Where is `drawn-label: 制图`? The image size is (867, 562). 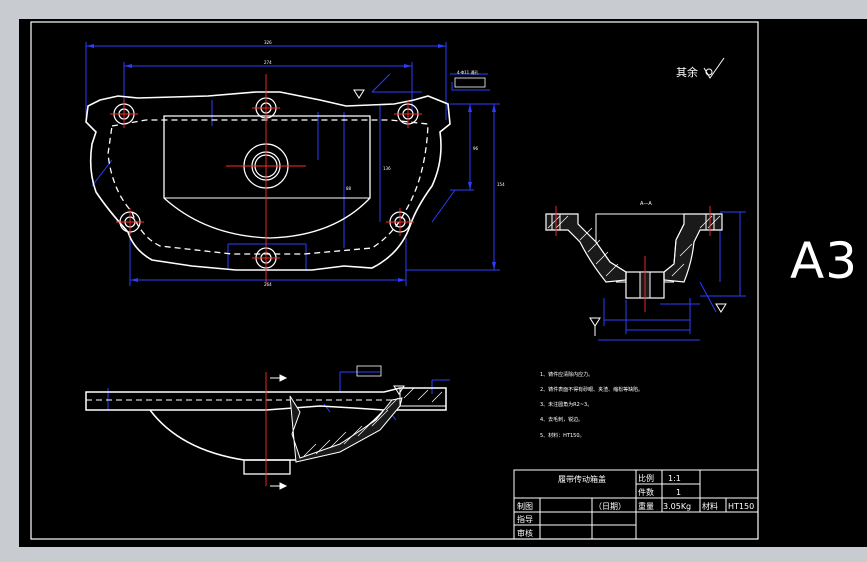 drawn-label: 制图 is located at coordinates (525, 506).